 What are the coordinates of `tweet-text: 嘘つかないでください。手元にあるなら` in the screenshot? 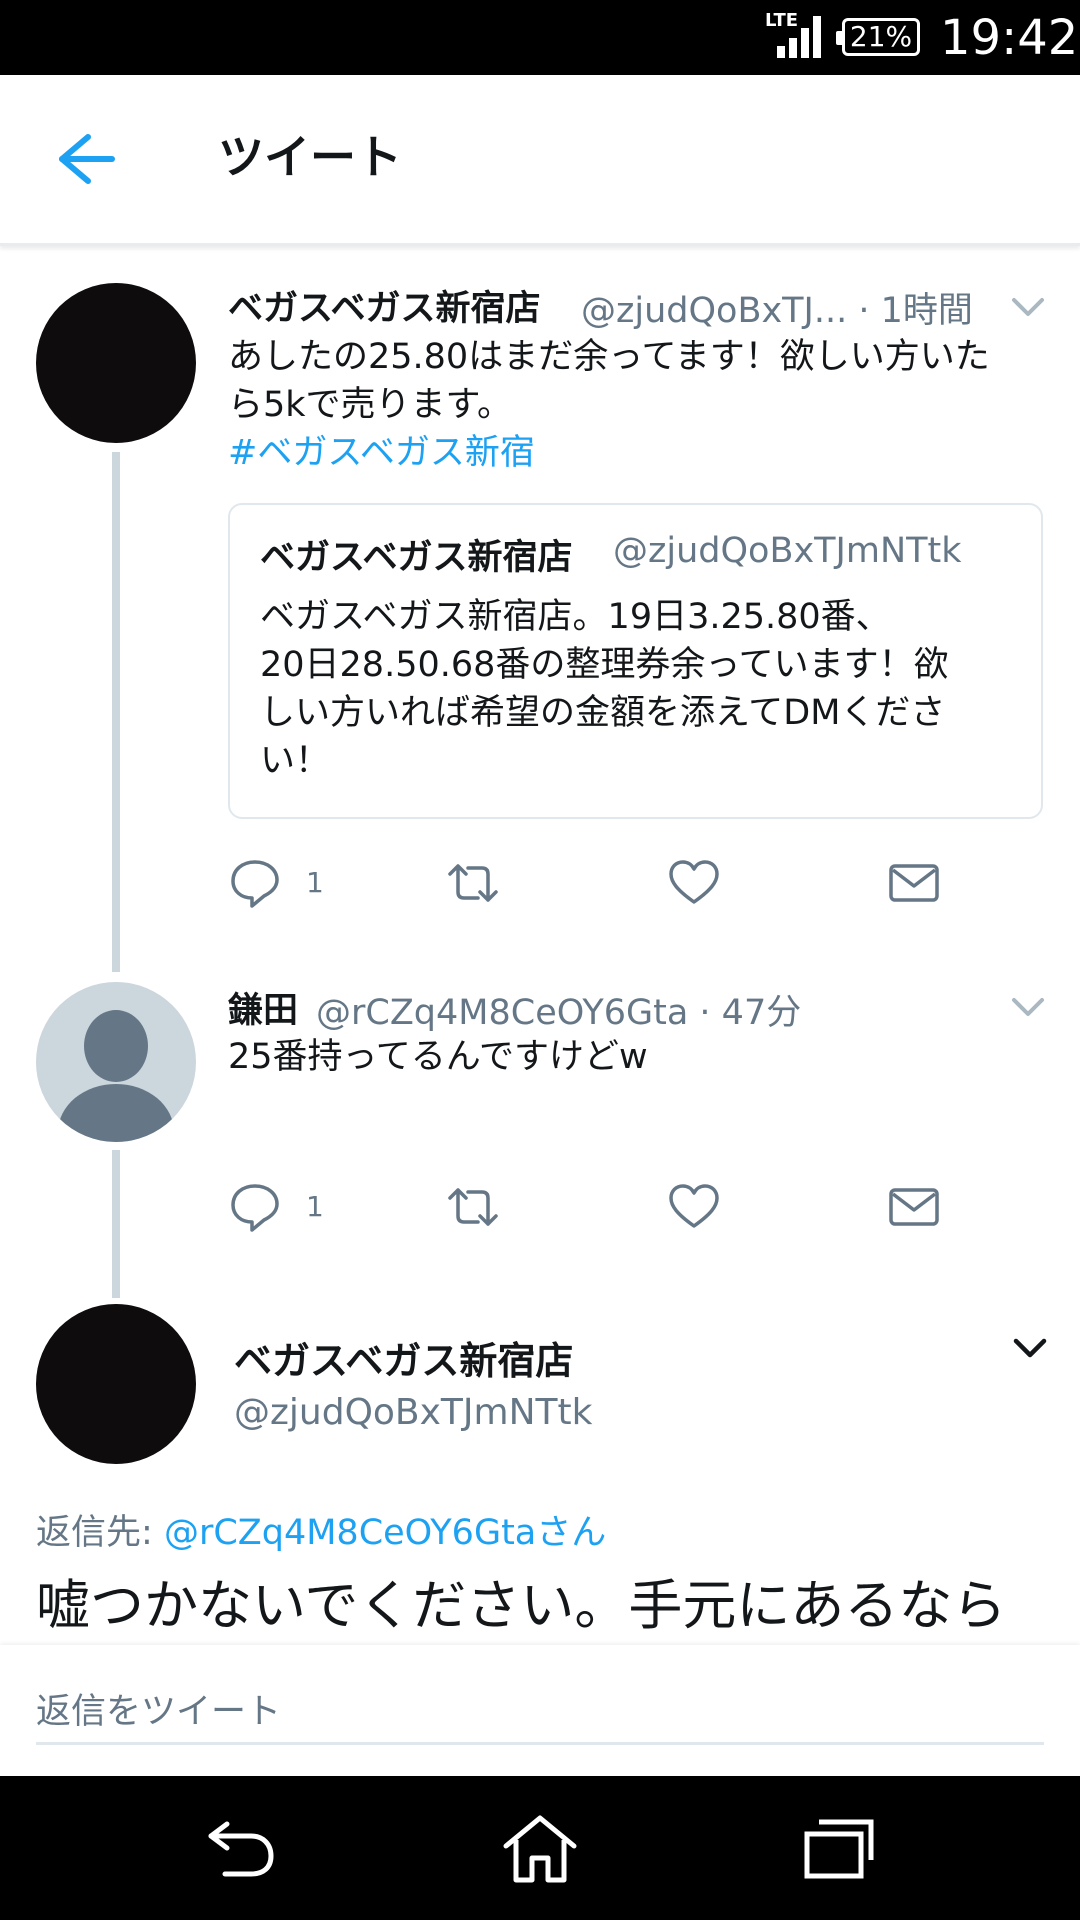 It's located at (521, 1605).